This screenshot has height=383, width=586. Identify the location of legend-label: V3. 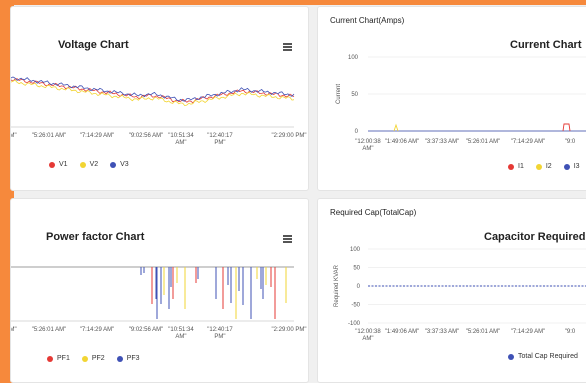
(124, 164).